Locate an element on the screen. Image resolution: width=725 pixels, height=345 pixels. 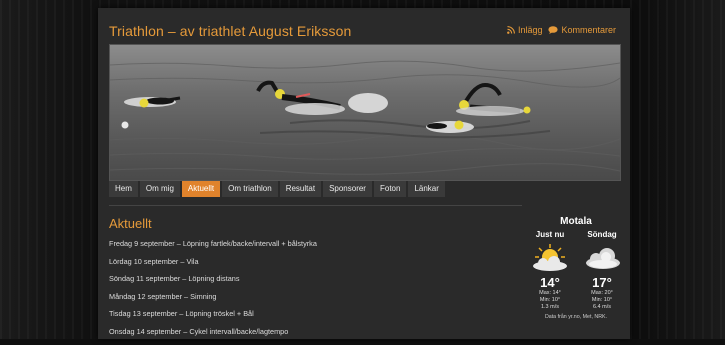
weather-now: Just nu 14° Max: 14° Min: 10° 1.3 m/s is located at coordinates (550, 270).